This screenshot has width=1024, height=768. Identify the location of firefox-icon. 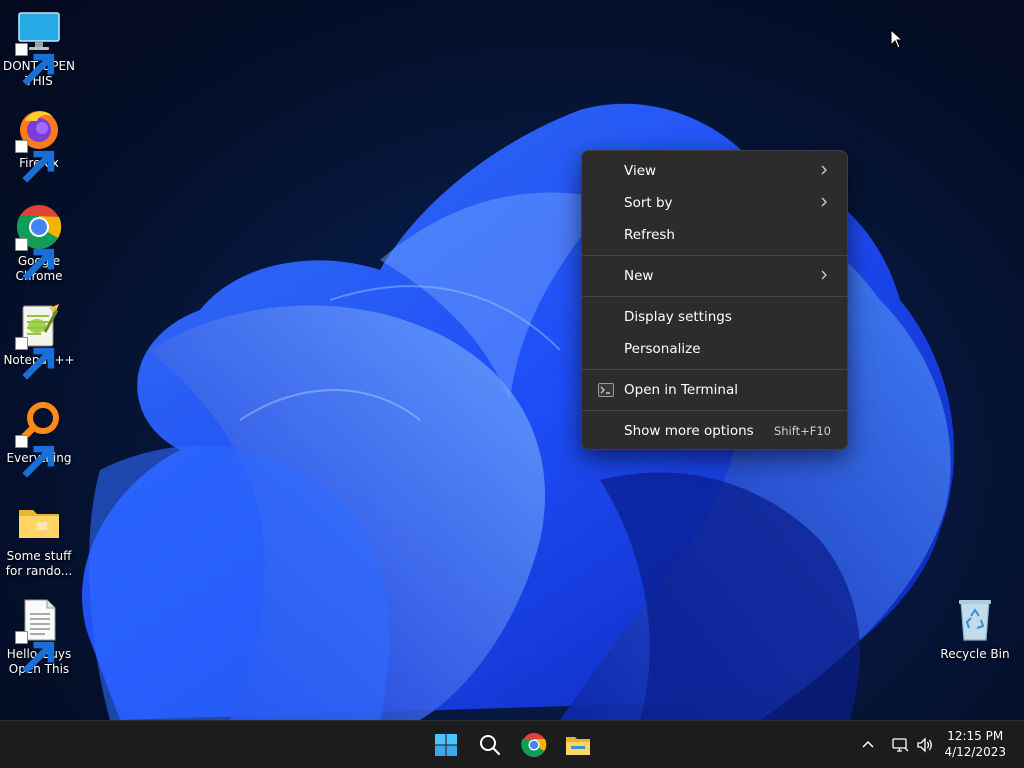
(39, 144).